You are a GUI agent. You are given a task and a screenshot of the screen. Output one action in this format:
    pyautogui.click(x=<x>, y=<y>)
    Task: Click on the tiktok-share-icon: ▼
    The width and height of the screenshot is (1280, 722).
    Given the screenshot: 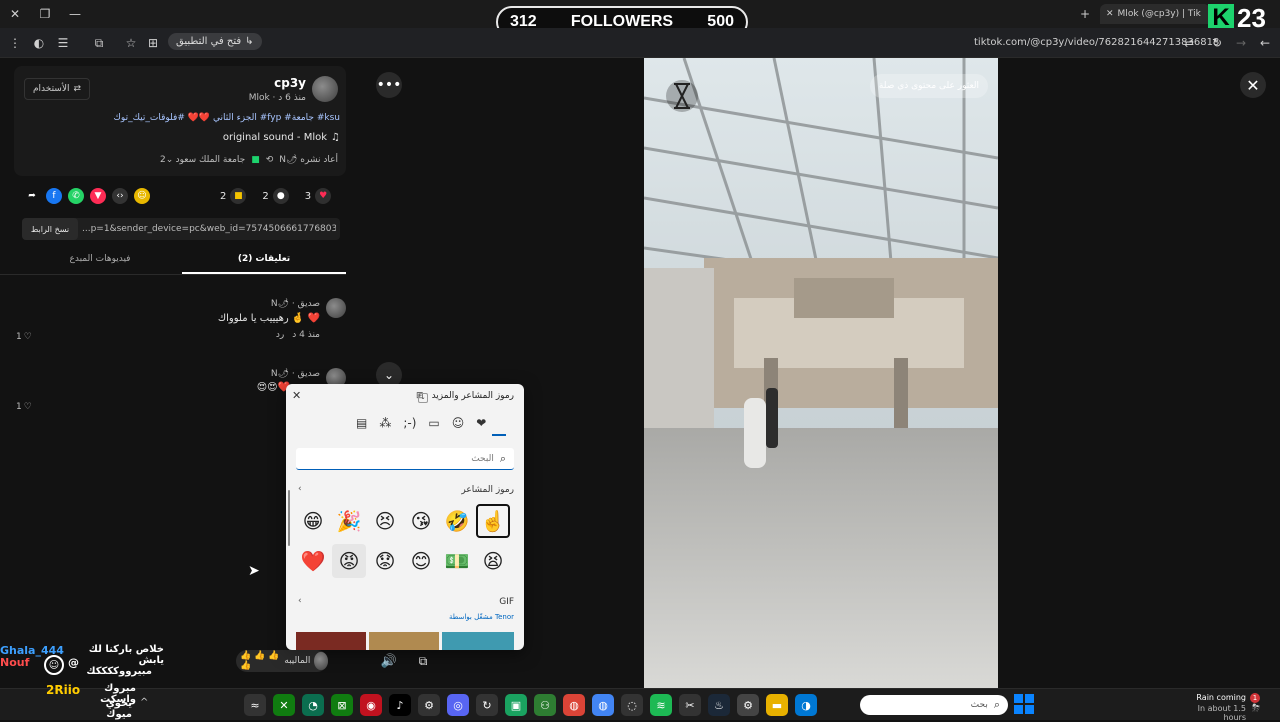 What is the action you would take?
    pyautogui.click(x=98, y=196)
    